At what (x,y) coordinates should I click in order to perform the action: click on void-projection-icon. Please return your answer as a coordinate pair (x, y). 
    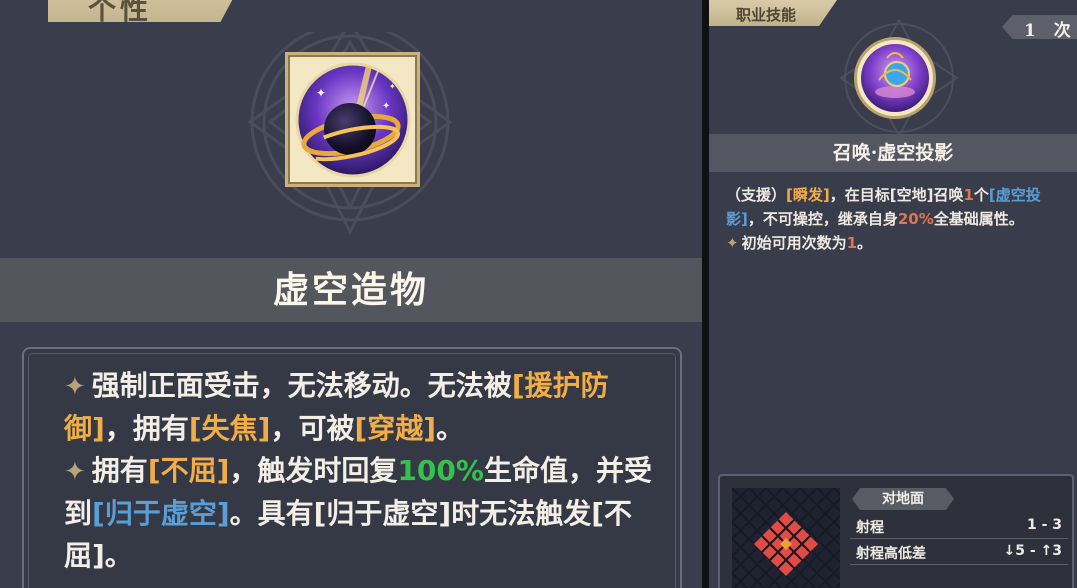
    Looking at the image, I should click on (895, 78).